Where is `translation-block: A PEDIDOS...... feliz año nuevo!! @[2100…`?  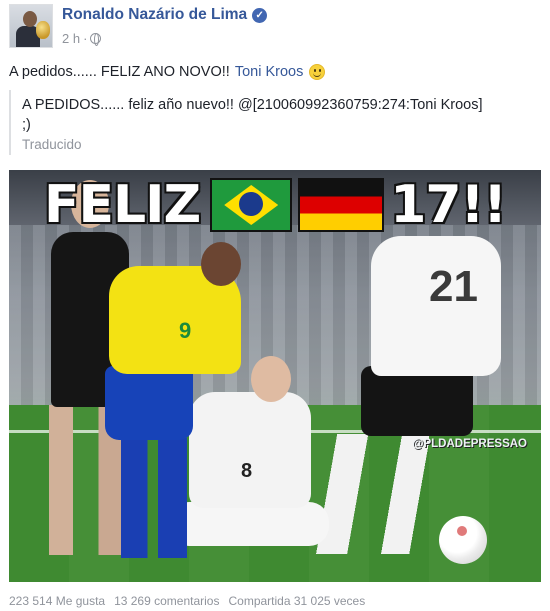
translation-block: A PEDIDOS...... feliz año nuevo!! @[2100… is located at coordinates (269, 122).